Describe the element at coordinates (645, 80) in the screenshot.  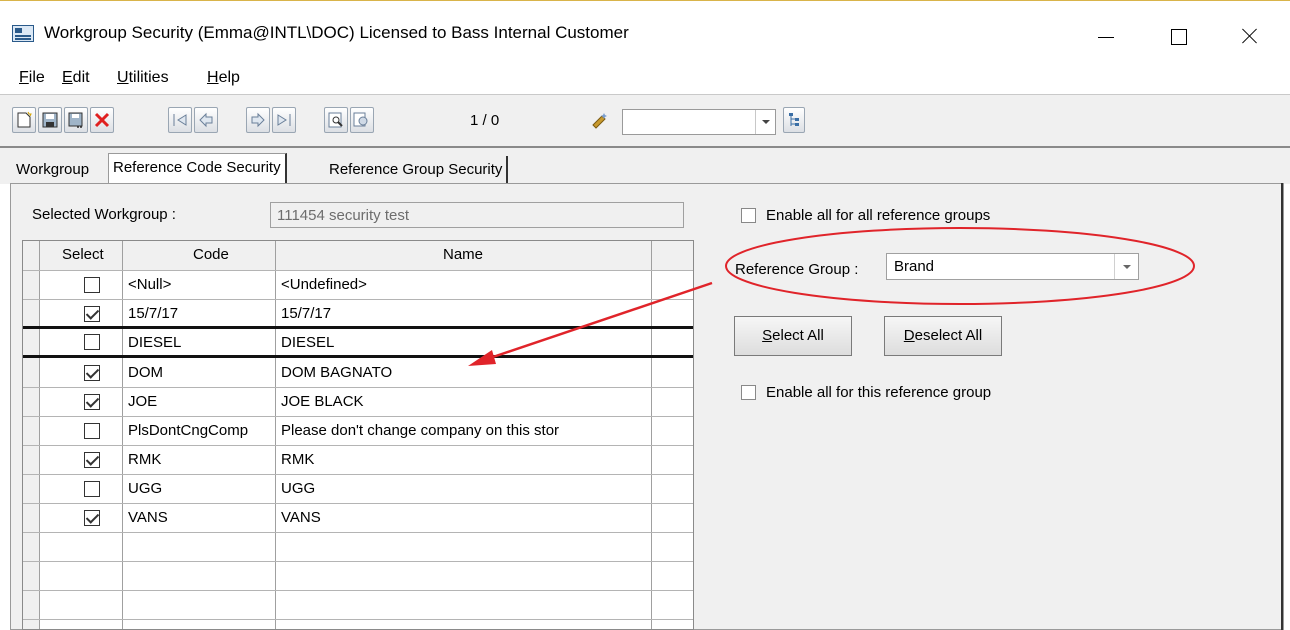
I see `menu-bar: File Edit Utilities Help` at that location.